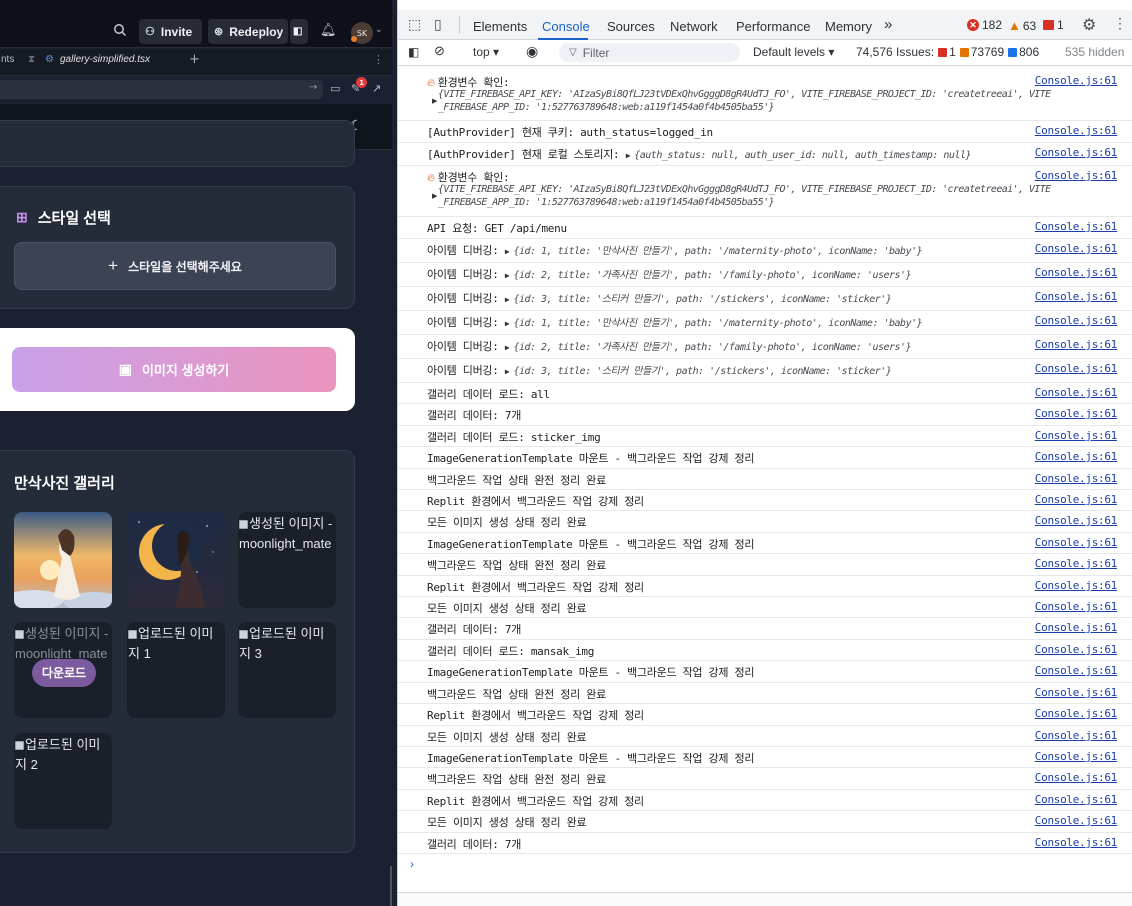 This screenshot has height=906, width=1132. Describe the element at coordinates (486, 52) in the screenshot. I see `context-select: top ▾` at that location.